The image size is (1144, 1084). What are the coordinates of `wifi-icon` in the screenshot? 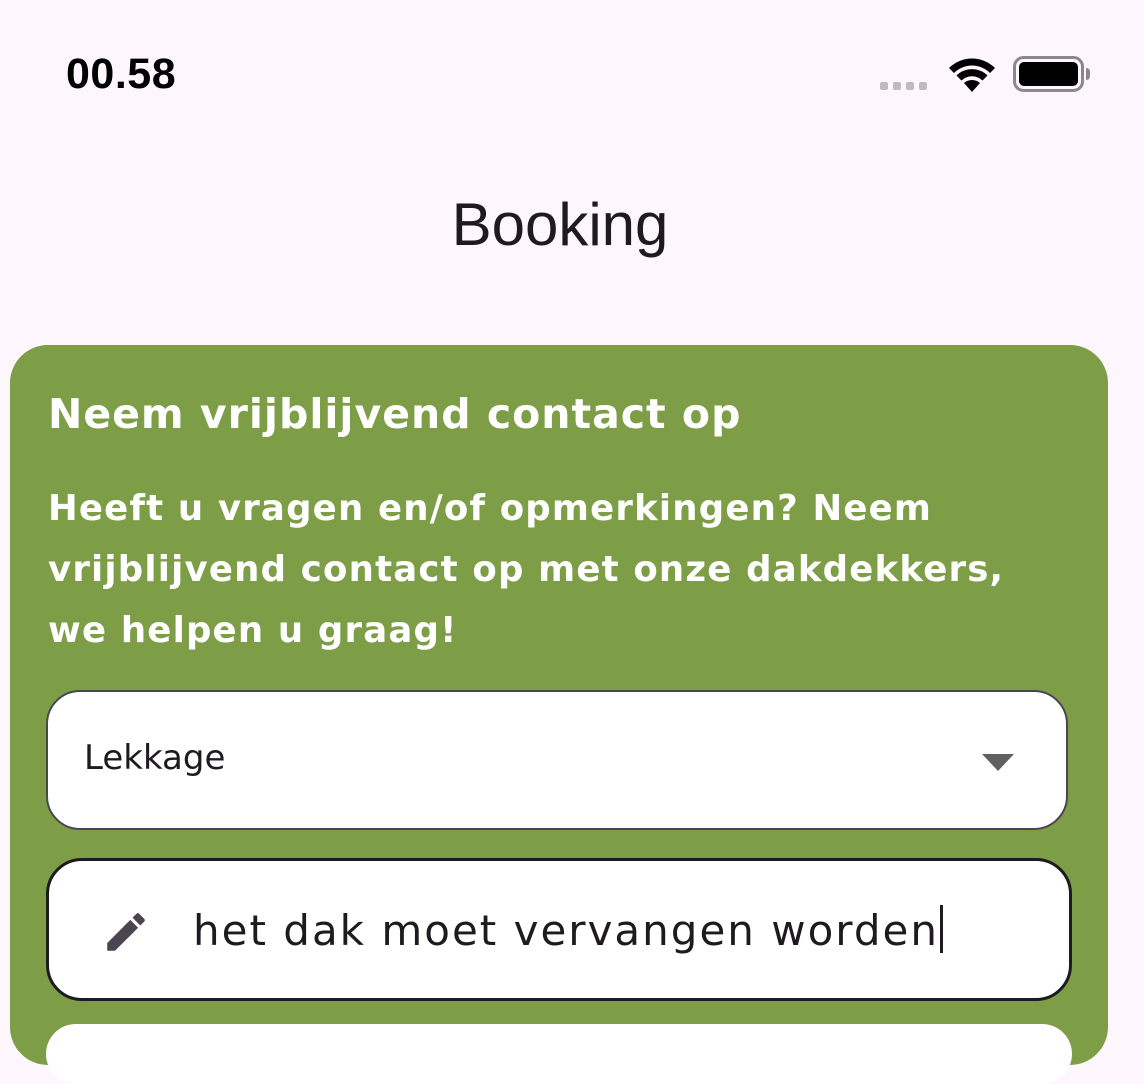 It's located at (972, 75).